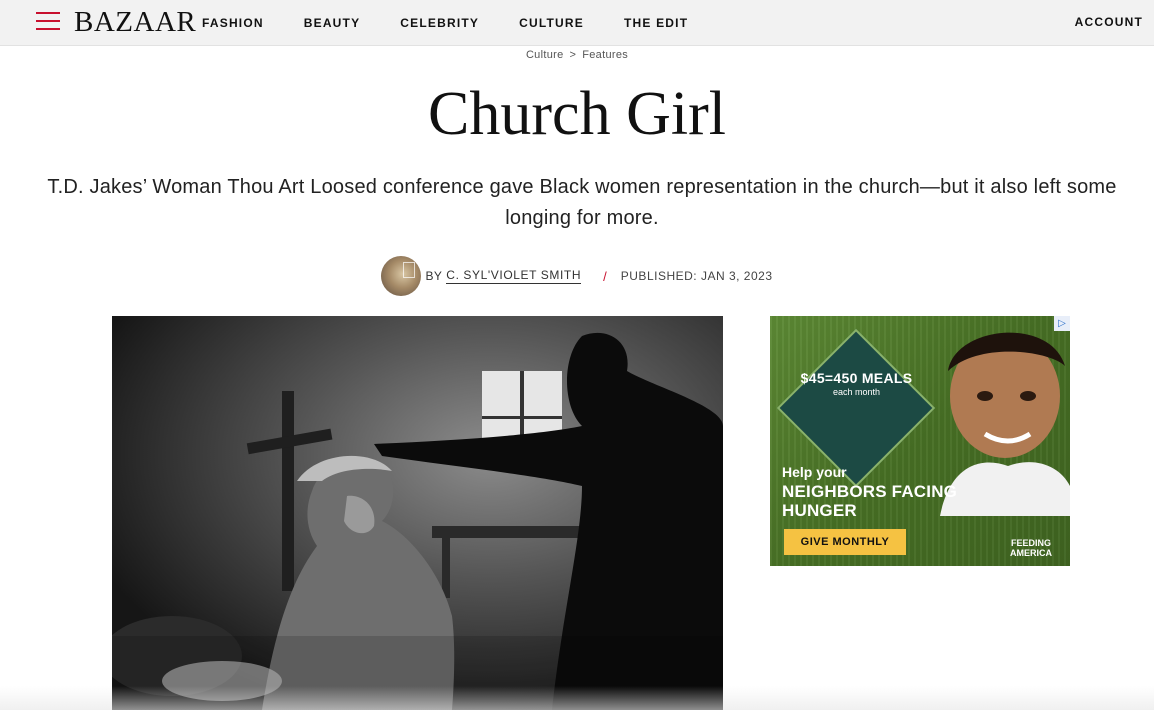 The width and height of the screenshot is (1154, 710). What do you see at coordinates (845, 542) in the screenshot?
I see `ad-give-monthly-button: GIVE MONTHLY` at bounding box center [845, 542].